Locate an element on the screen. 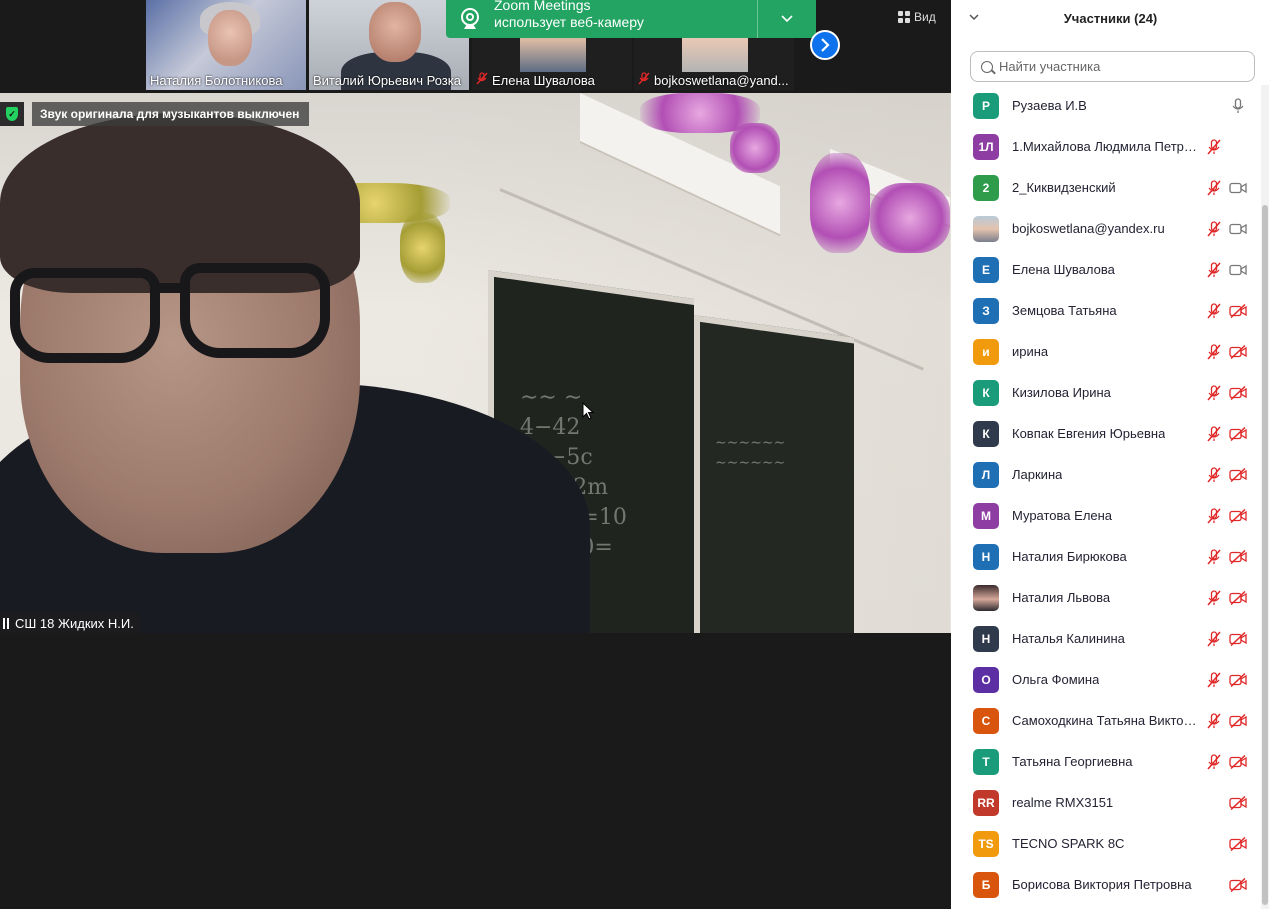  scrollbar-thumb is located at coordinates (1265, 555).